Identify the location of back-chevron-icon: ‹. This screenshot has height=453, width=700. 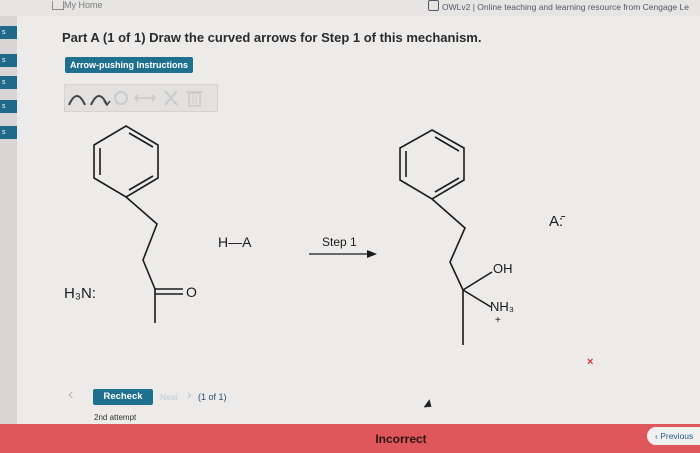
(70, 395).